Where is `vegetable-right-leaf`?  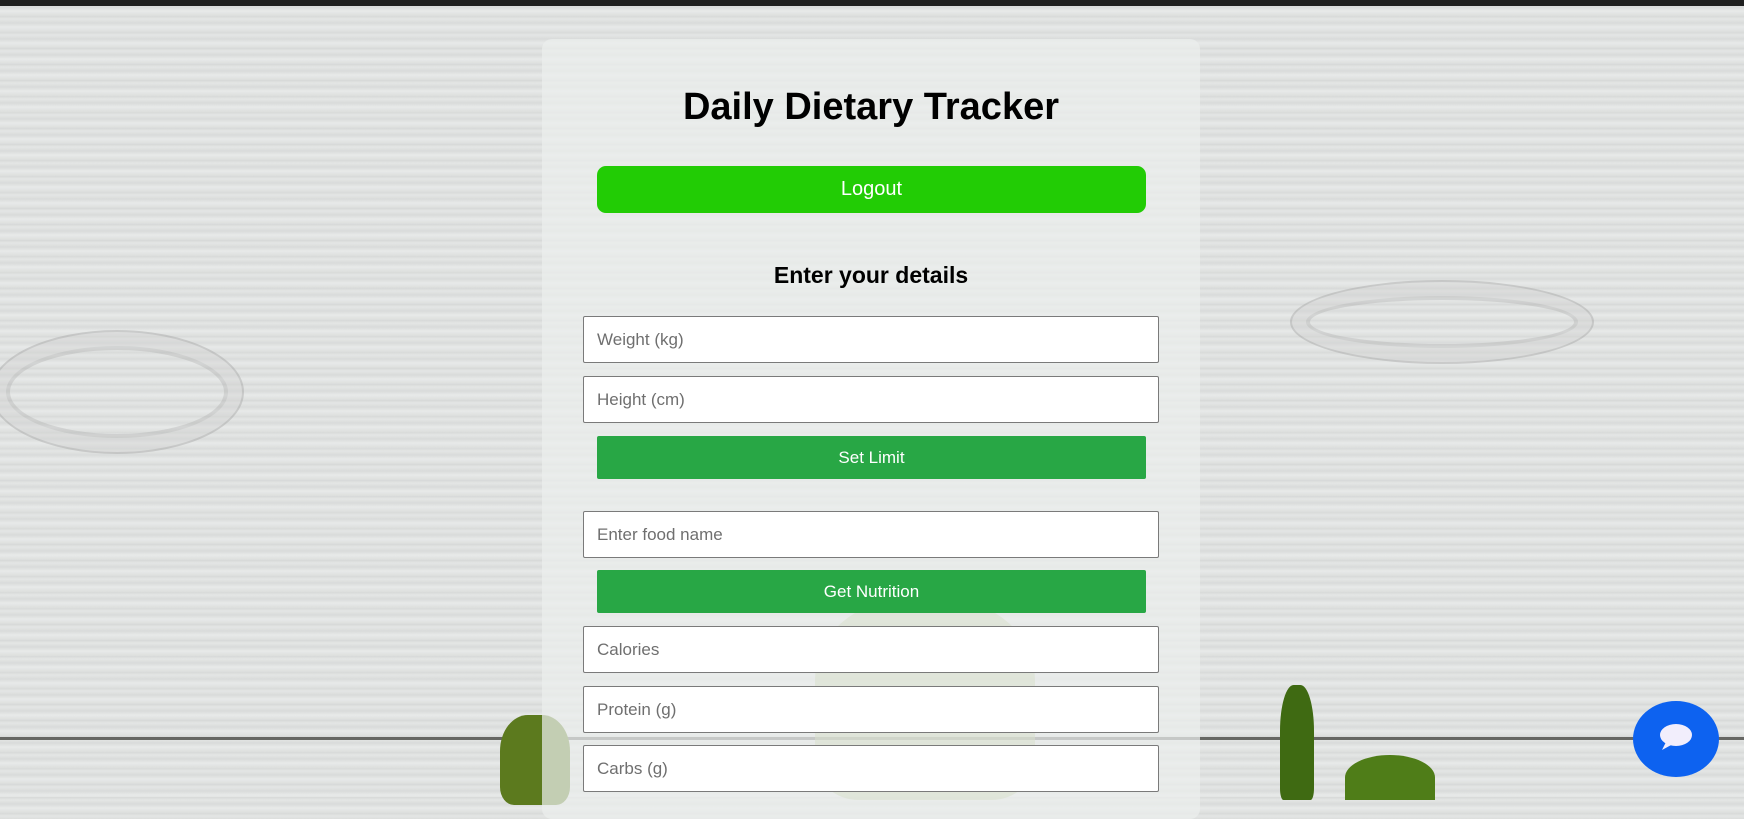 vegetable-right-leaf is located at coordinates (1390, 777).